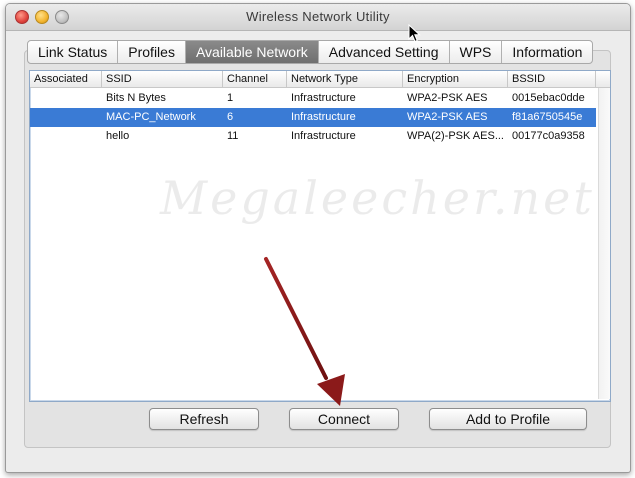 The image size is (635, 478). I want to click on red-arrow-icon, so click(304, 331).